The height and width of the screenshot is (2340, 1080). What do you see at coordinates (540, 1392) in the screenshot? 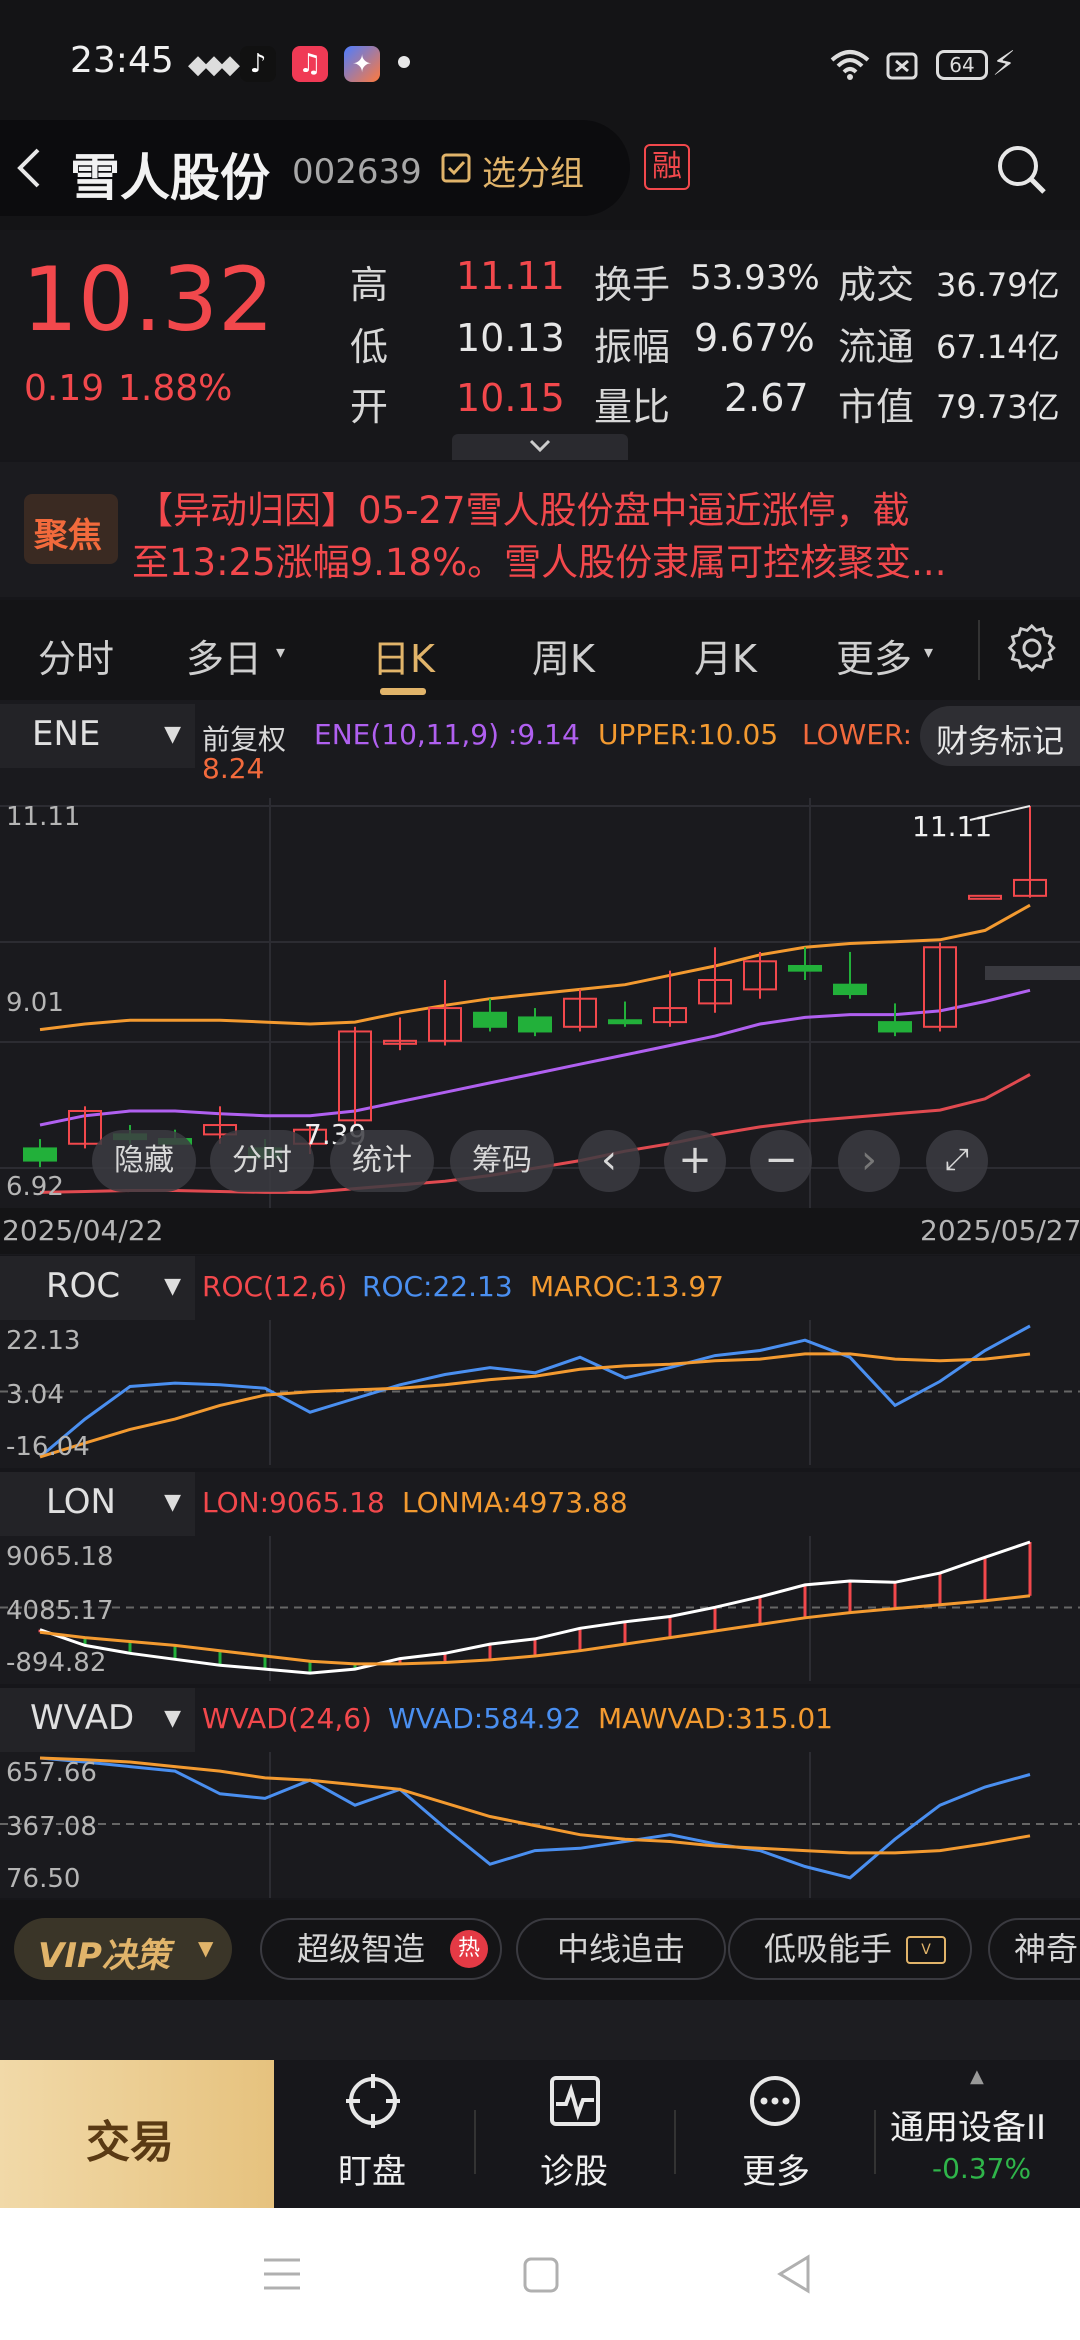
I see `roc-chart` at bounding box center [540, 1392].